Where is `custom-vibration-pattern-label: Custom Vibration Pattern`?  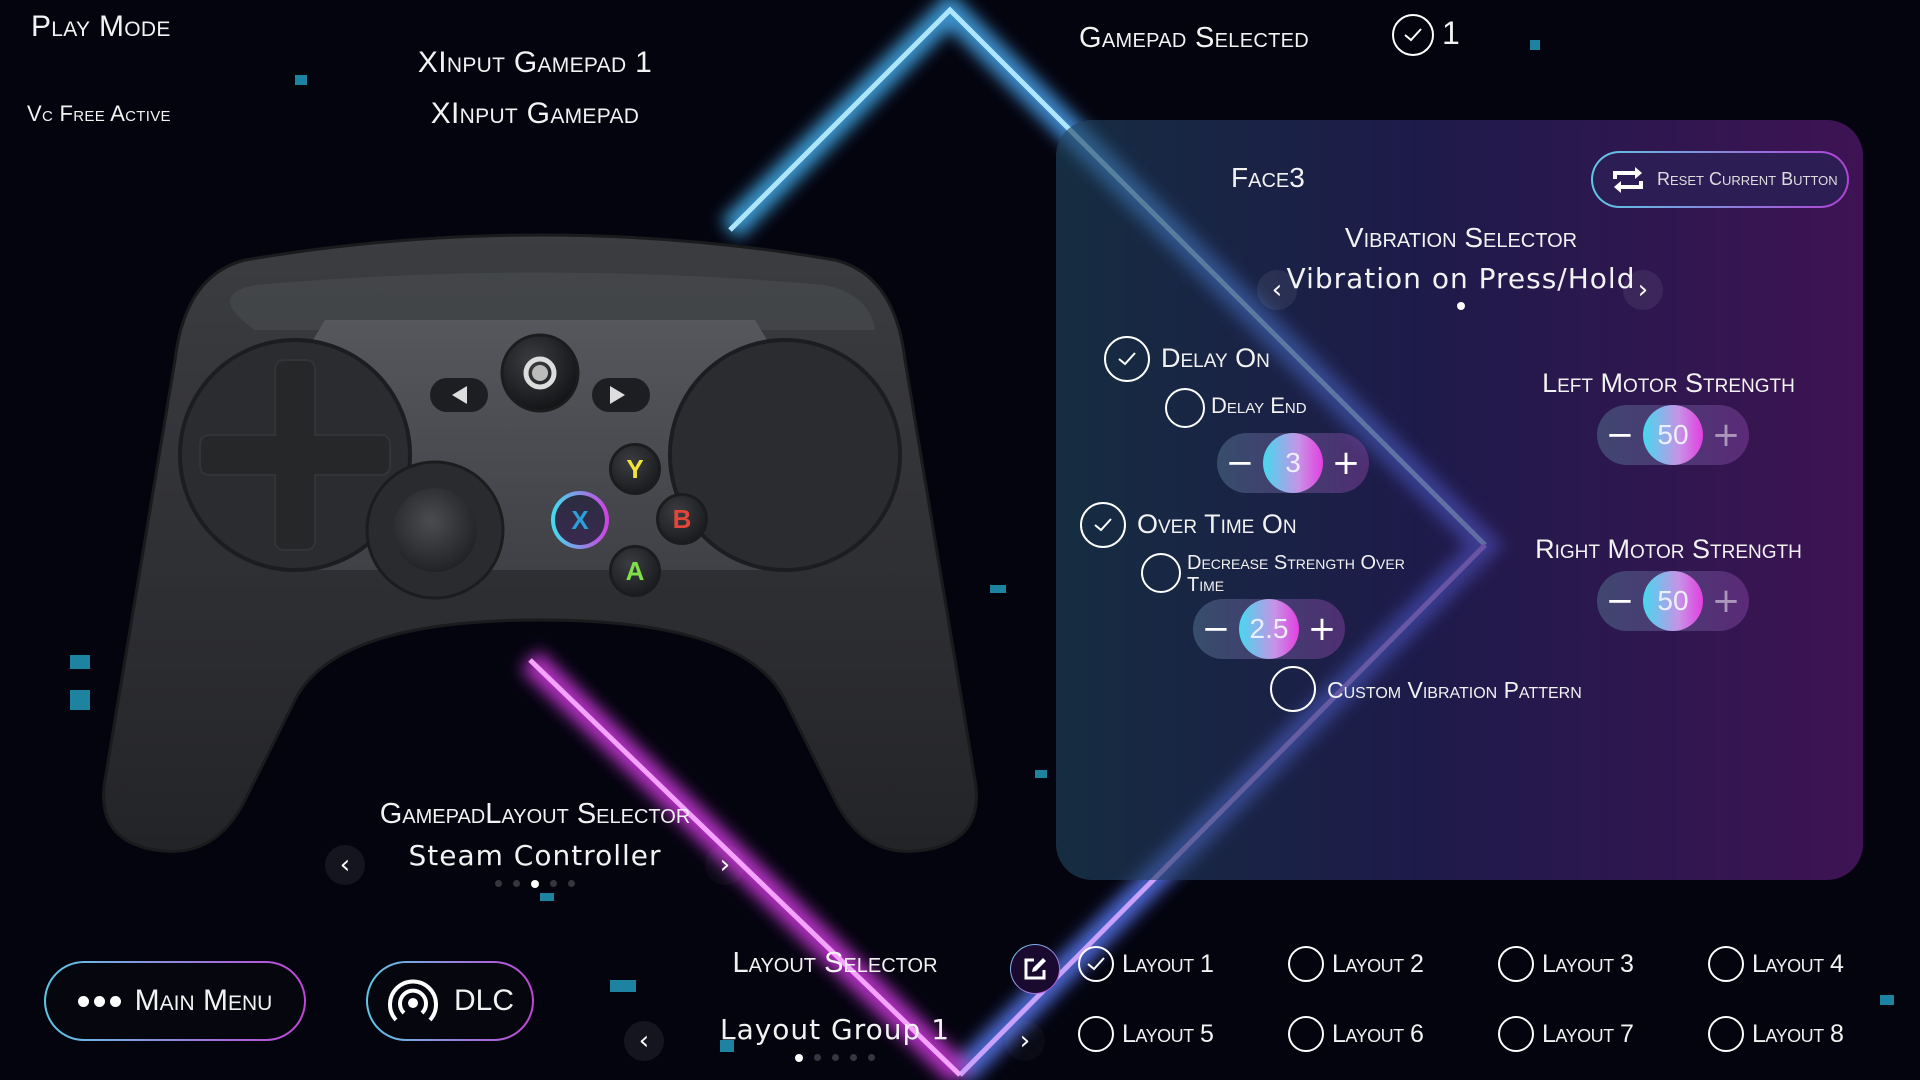
custom-vibration-pattern-label: Custom Vibration Pattern is located at coordinates (1454, 690).